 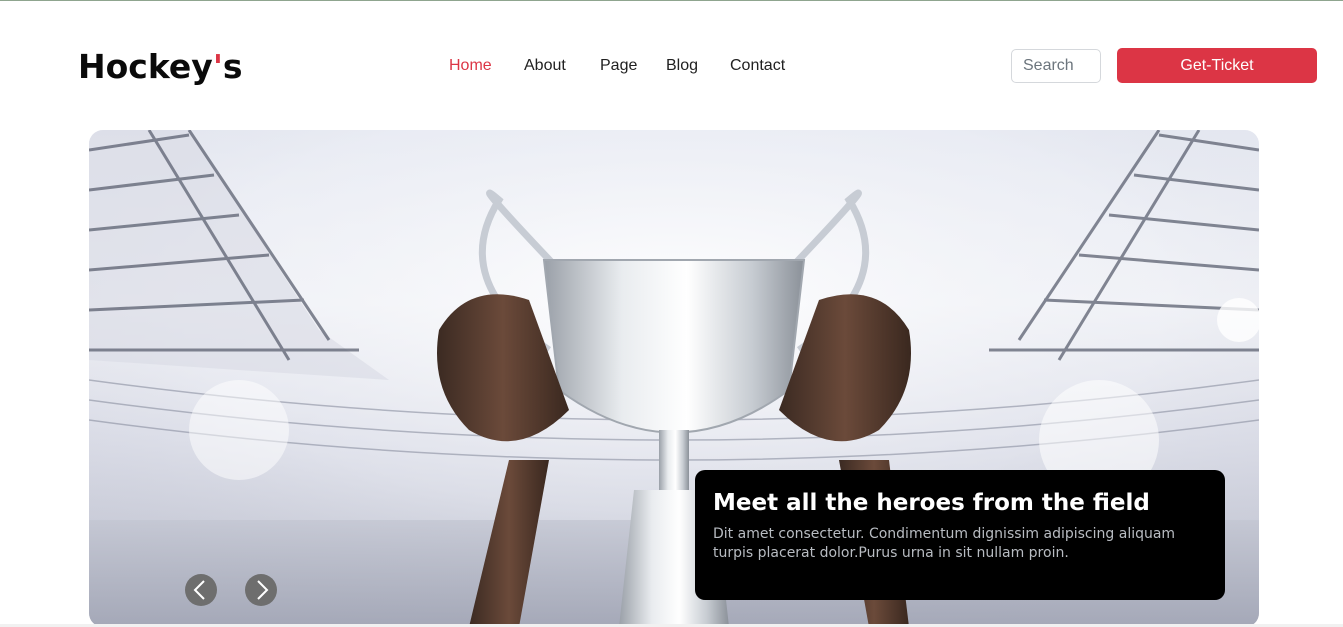 What do you see at coordinates (931, 503) in the screenshot?
I see `caption-title: Meet all the heroes from the field` at bounding box center [931, 503].